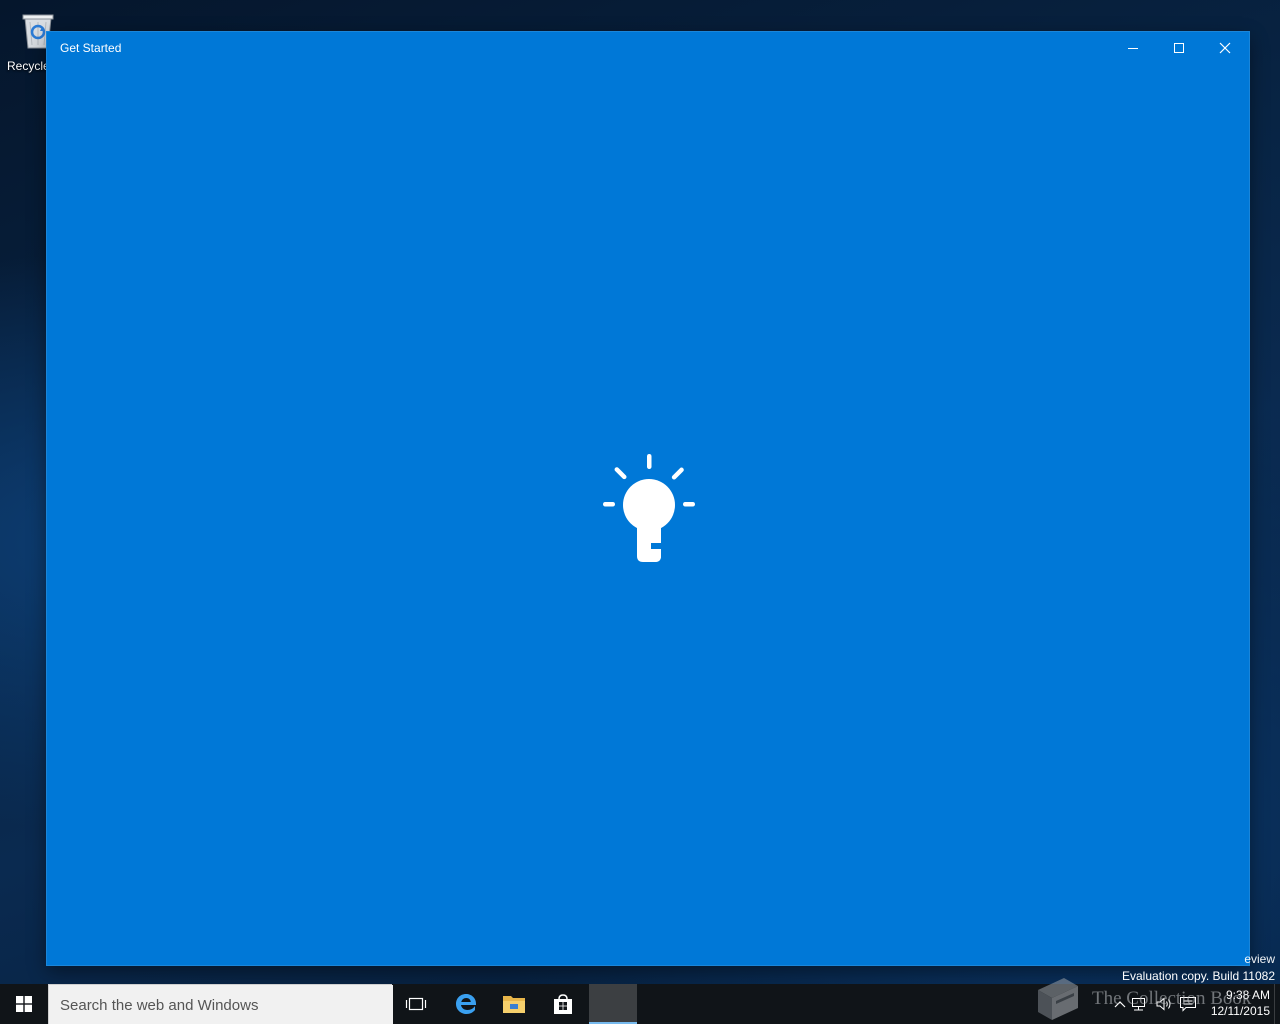  I want to click on search-input, so click(221, 1004).